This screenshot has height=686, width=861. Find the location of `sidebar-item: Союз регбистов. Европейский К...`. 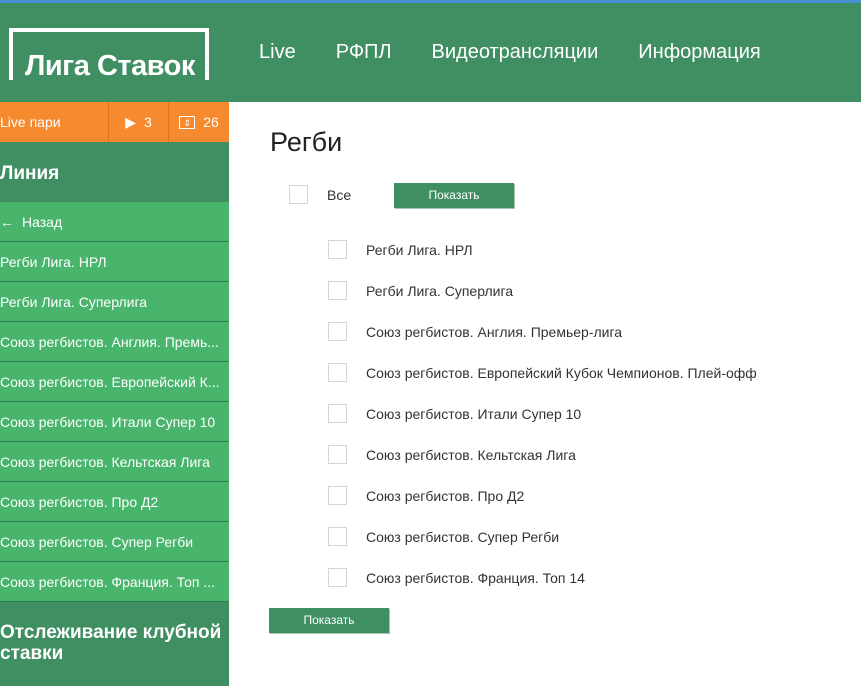

sidebar-item: Союз регбистов. Европейский К... is located at coordinates (114, 382).